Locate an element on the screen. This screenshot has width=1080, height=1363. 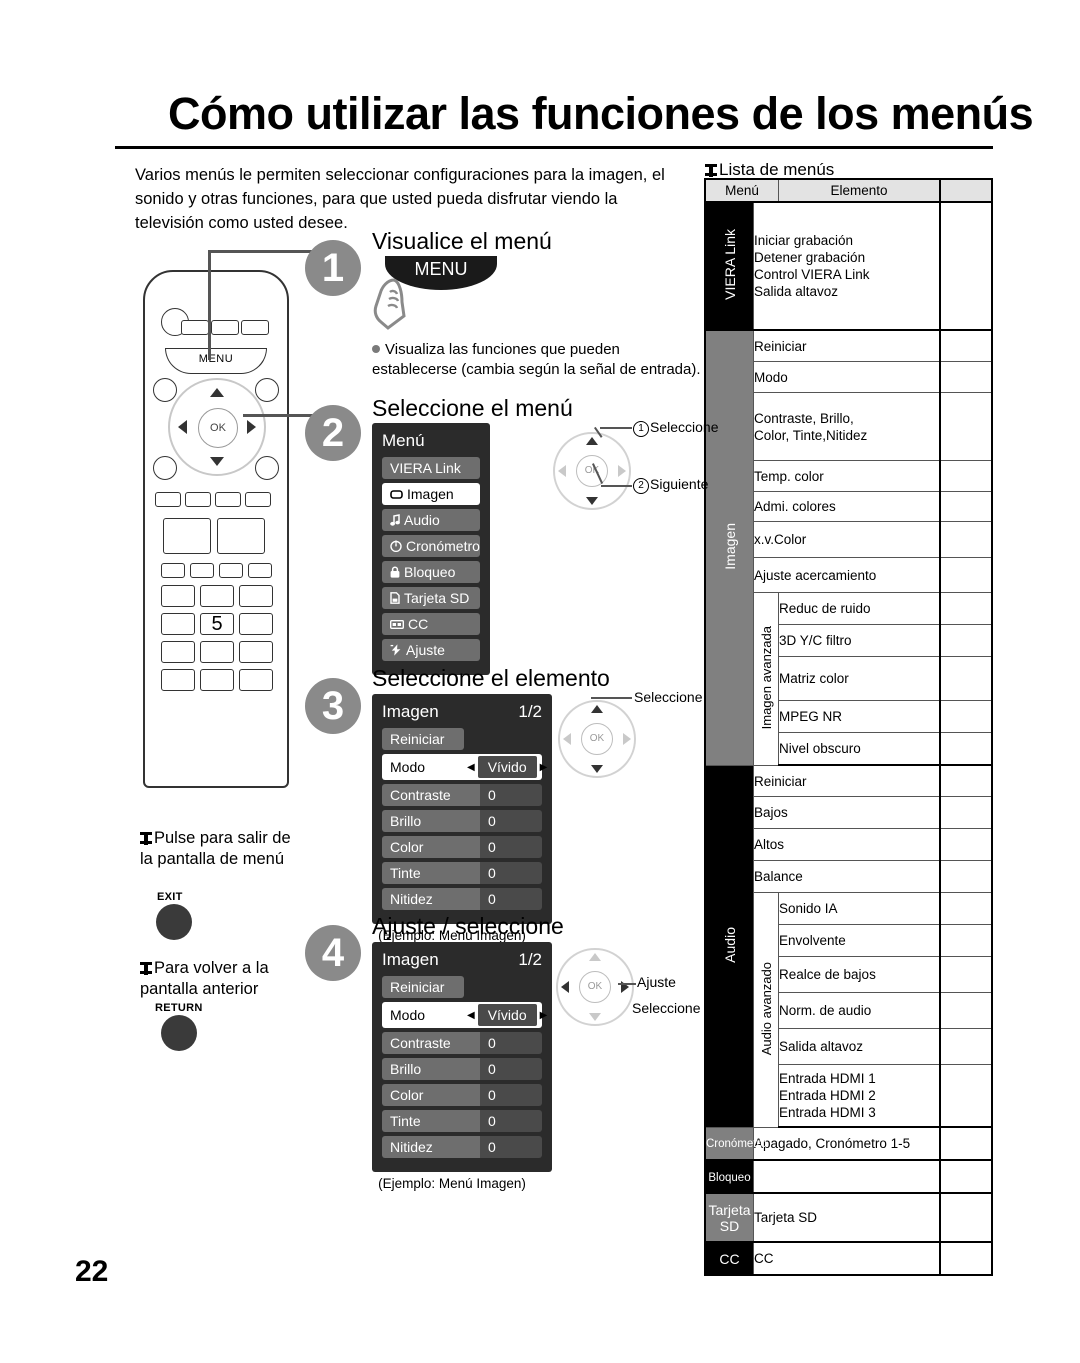
step-2-ok-button: OK is located at coordinates (592, 471).